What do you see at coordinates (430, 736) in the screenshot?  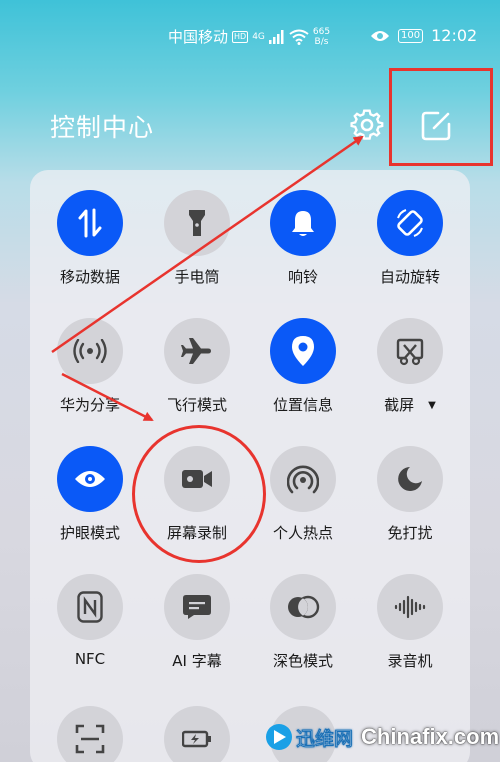 I see `watermark-brand-en: Chinafix.com` at bounding box center [430, 736].